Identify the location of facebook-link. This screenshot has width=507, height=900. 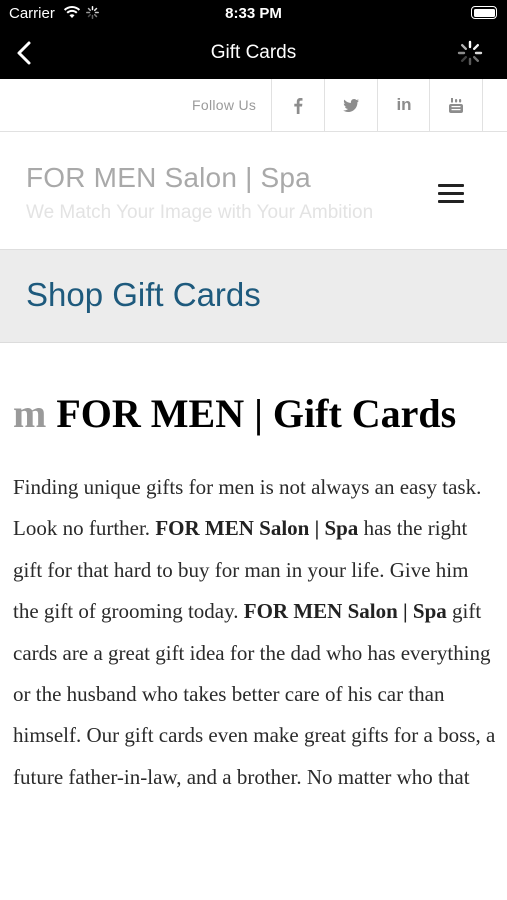
(297, 105).